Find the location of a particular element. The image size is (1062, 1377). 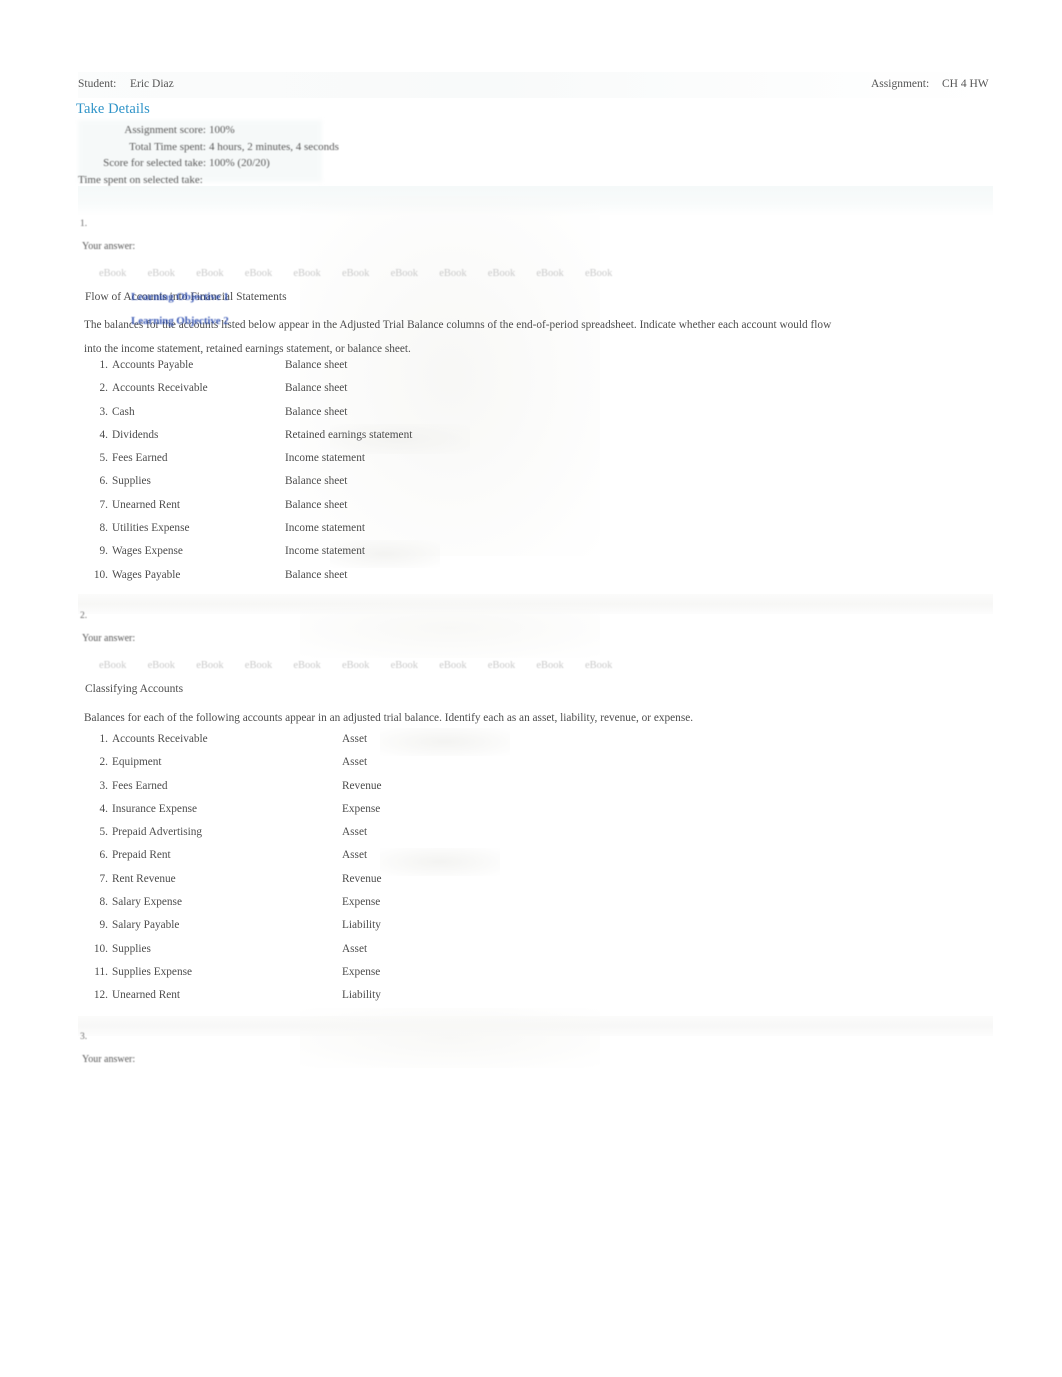

answer-row-account: Prepaid Advertising is located at coordinates (157, 832).